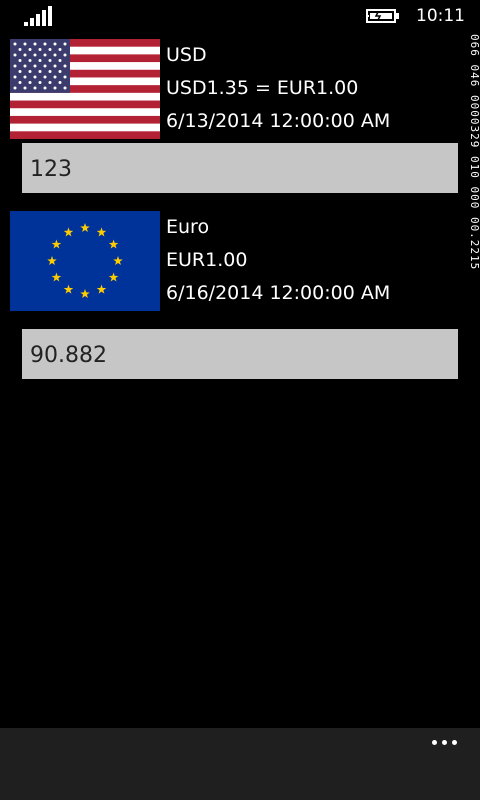  Describe the element at coordinates (186, 55) in the screenshot. I see `currency-code: USD` at that location.